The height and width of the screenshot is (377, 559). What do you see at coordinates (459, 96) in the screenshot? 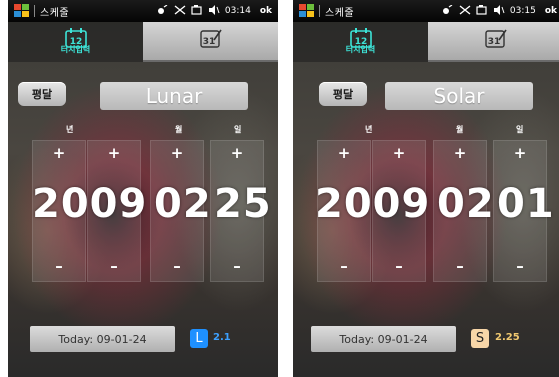
I see `calendar-type-selector: Solar` at bounding box center [459, 96].